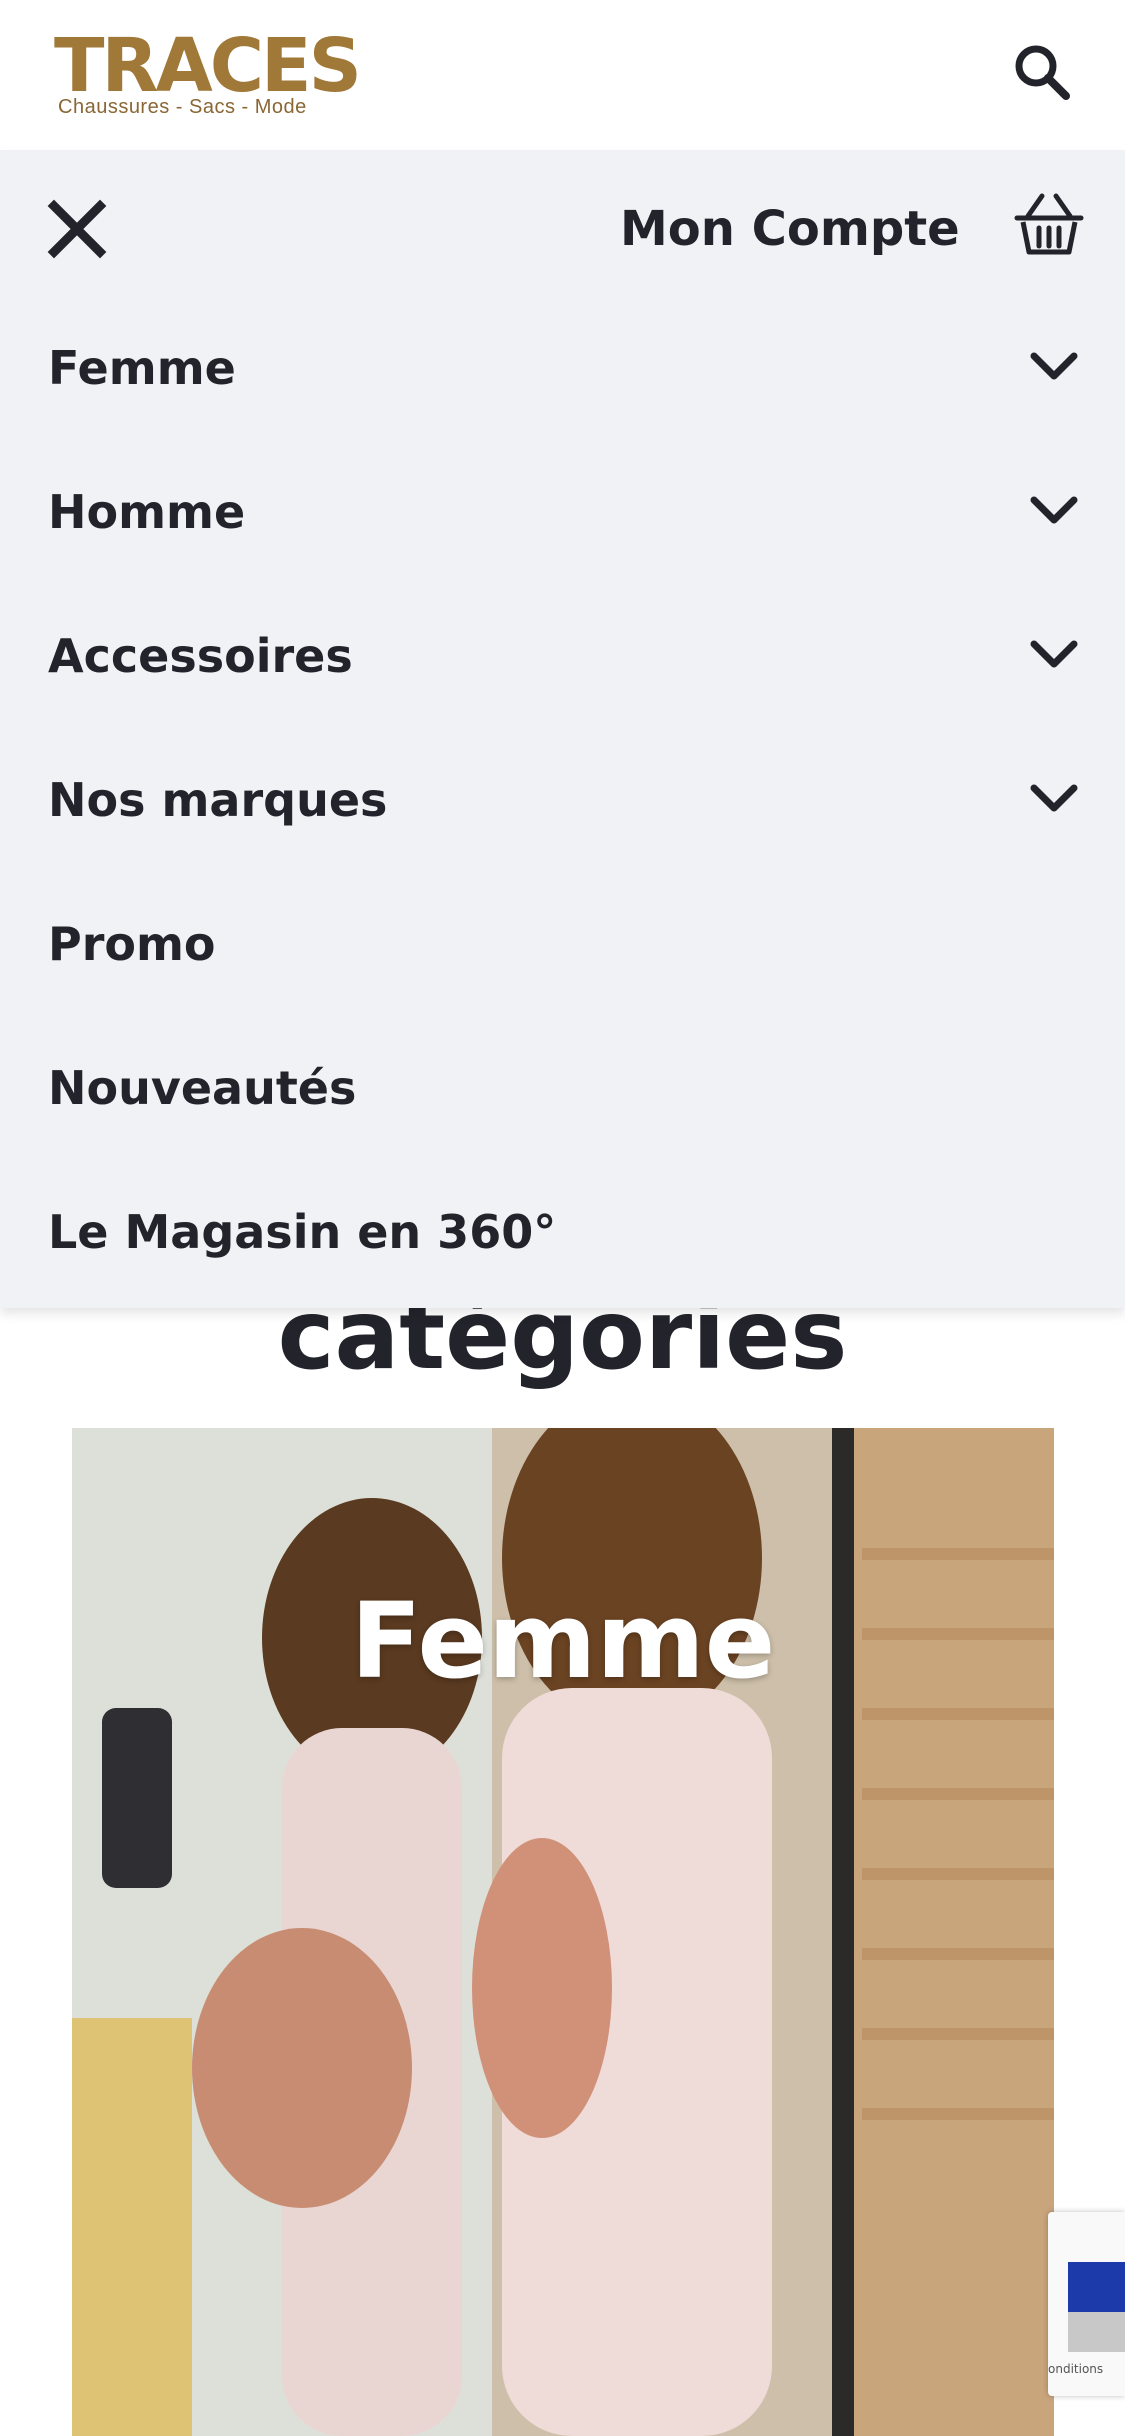 The width and height of the screenshot is (1125, 2436). What do you see at coordinates (562, 944) in the screenshot?
I see `menu-item-promo: Promo` at bounding box center [562, 944].